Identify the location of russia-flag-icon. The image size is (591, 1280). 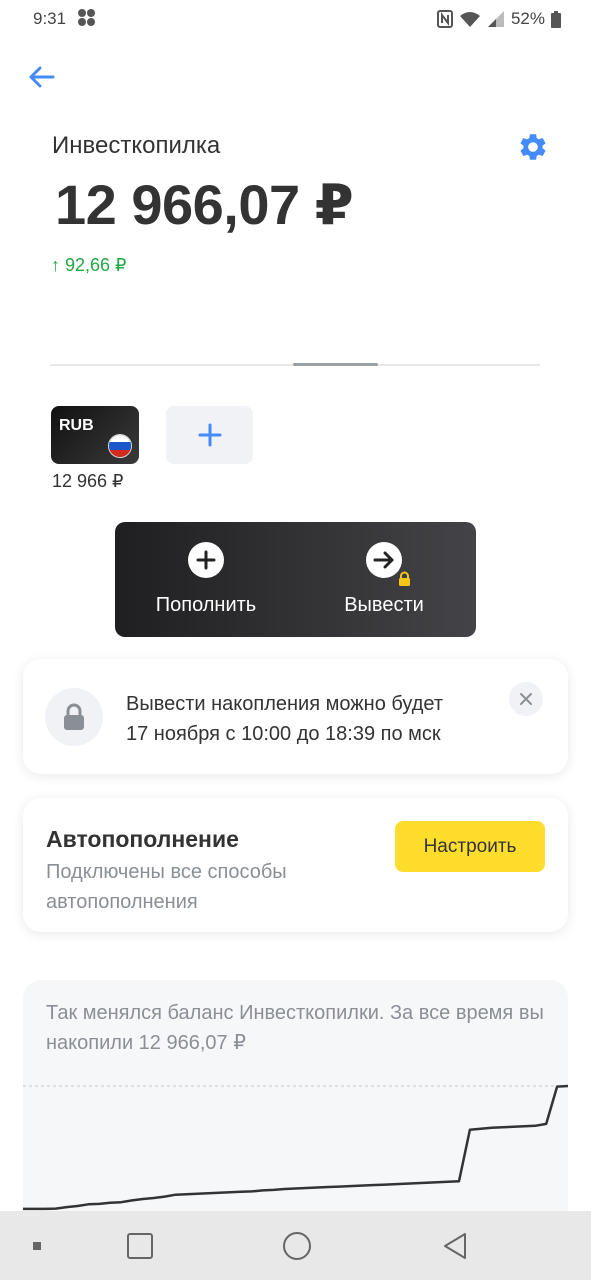
(120, 446).